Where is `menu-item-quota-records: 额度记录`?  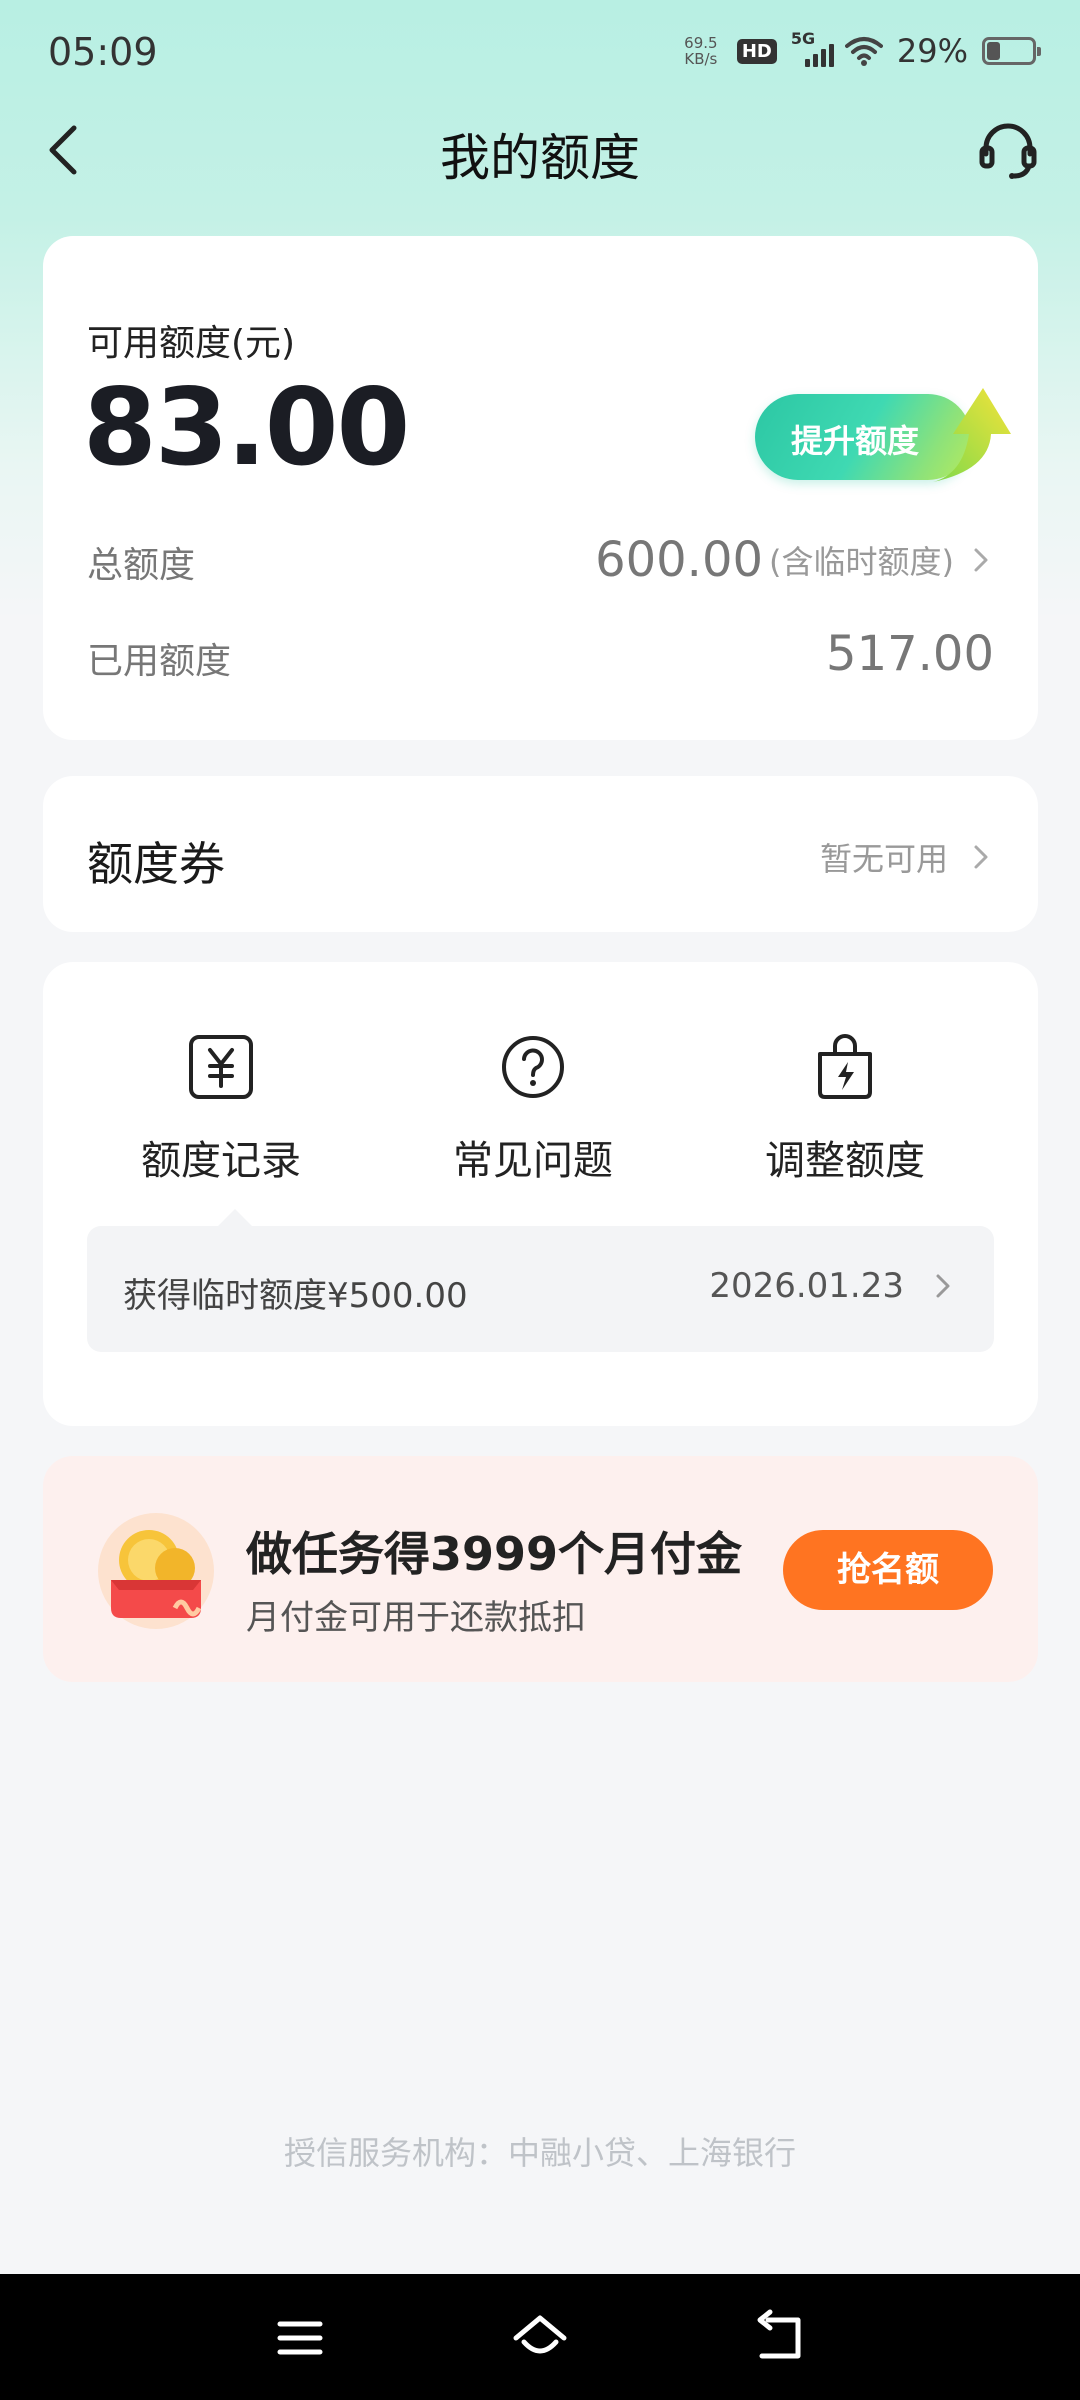 menu-item-quota-records: 额度记录 is located at coordinates (221, 1109).